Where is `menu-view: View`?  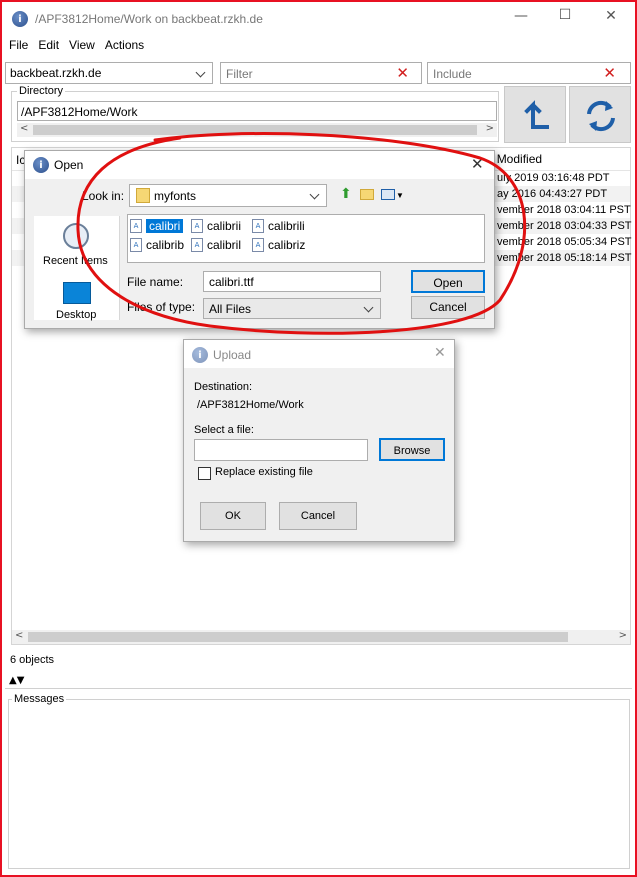
menu-view: View is located at coordinates (82, 45).